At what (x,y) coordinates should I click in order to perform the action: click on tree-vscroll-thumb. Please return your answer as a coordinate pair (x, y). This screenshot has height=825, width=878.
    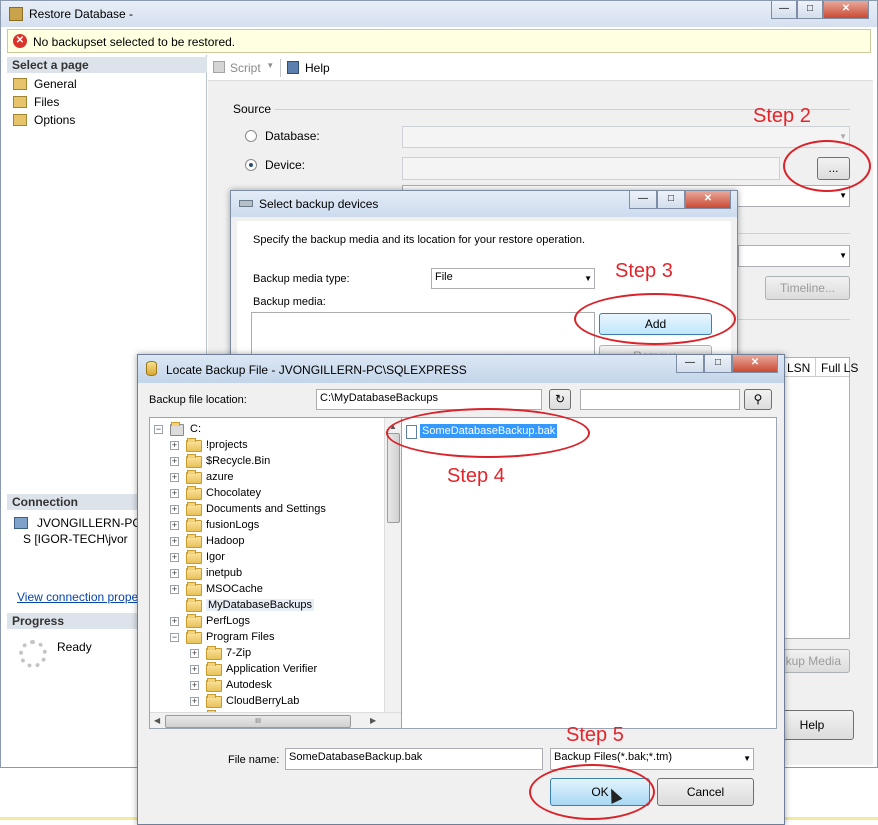
    Looking at the image, I should click on (393, 478).